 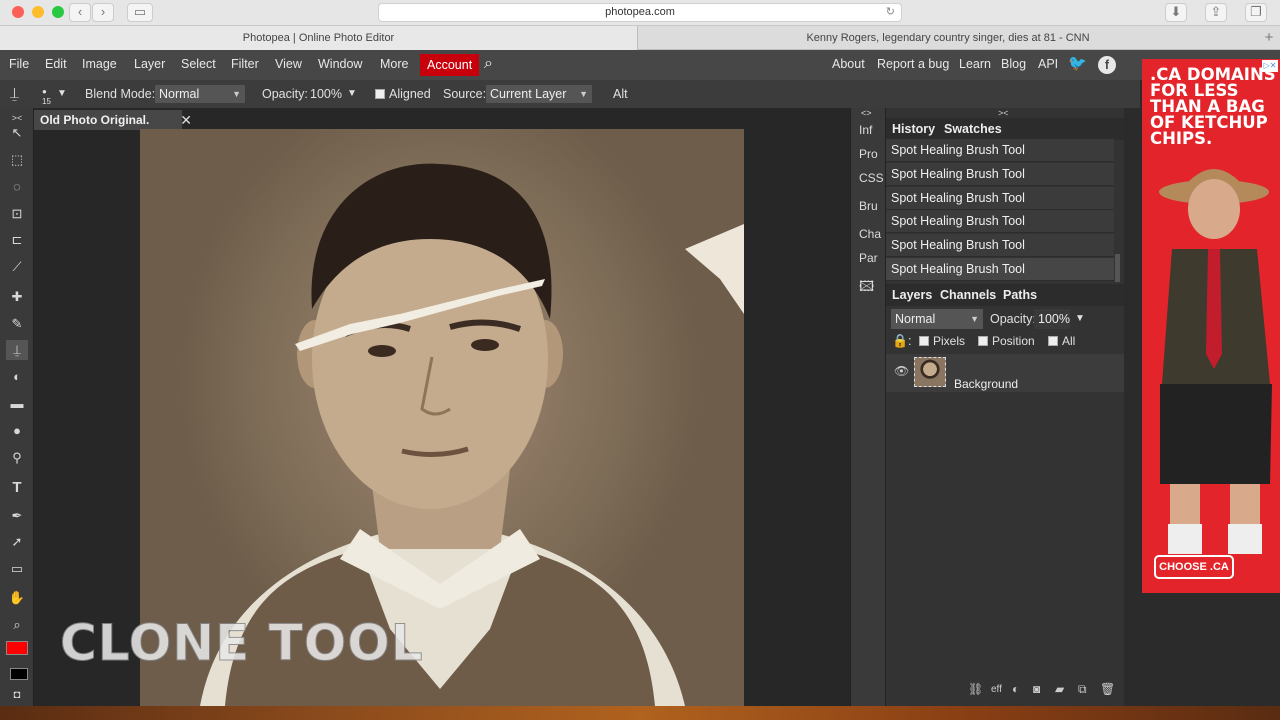 What do you see at coordinates (975, 689) in the screenshot?
I see `link-icon: ⛓` at bounding box center [975, 689].